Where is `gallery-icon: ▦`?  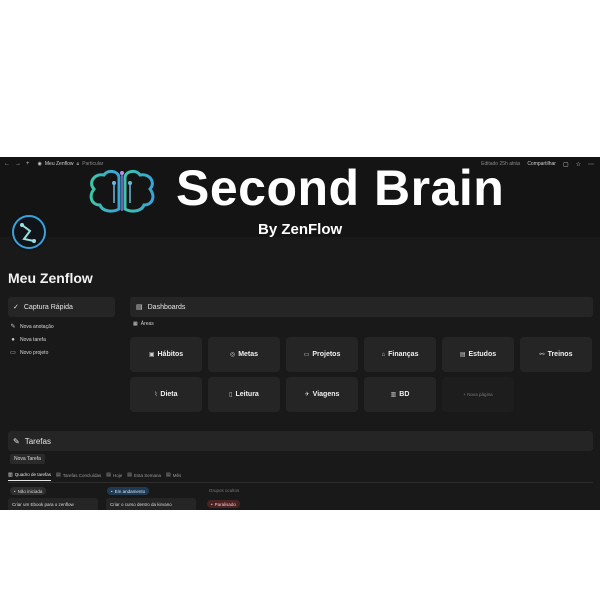
gallery-icon: ▦ is located at coordinates (135, 324).